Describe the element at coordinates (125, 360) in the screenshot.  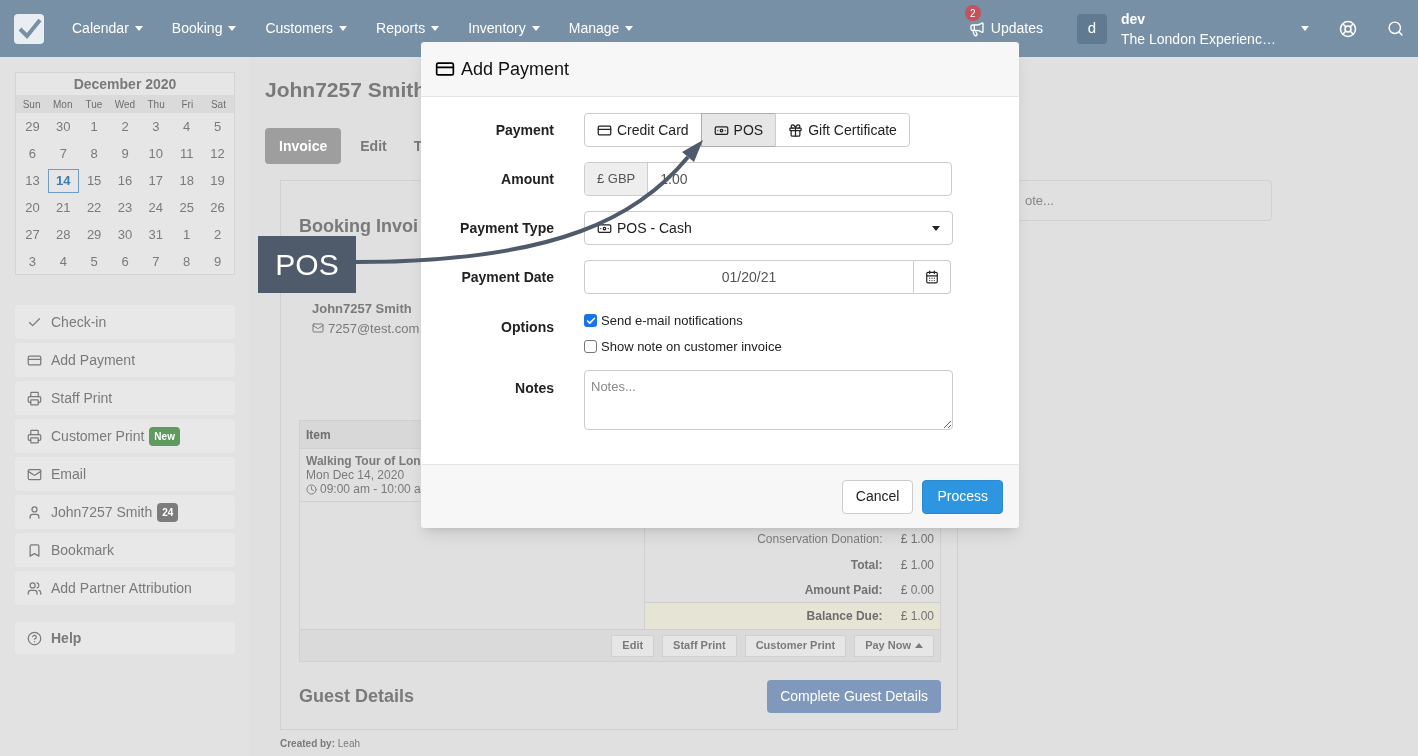
I see `sidebar-item: Add Payment` at that location.